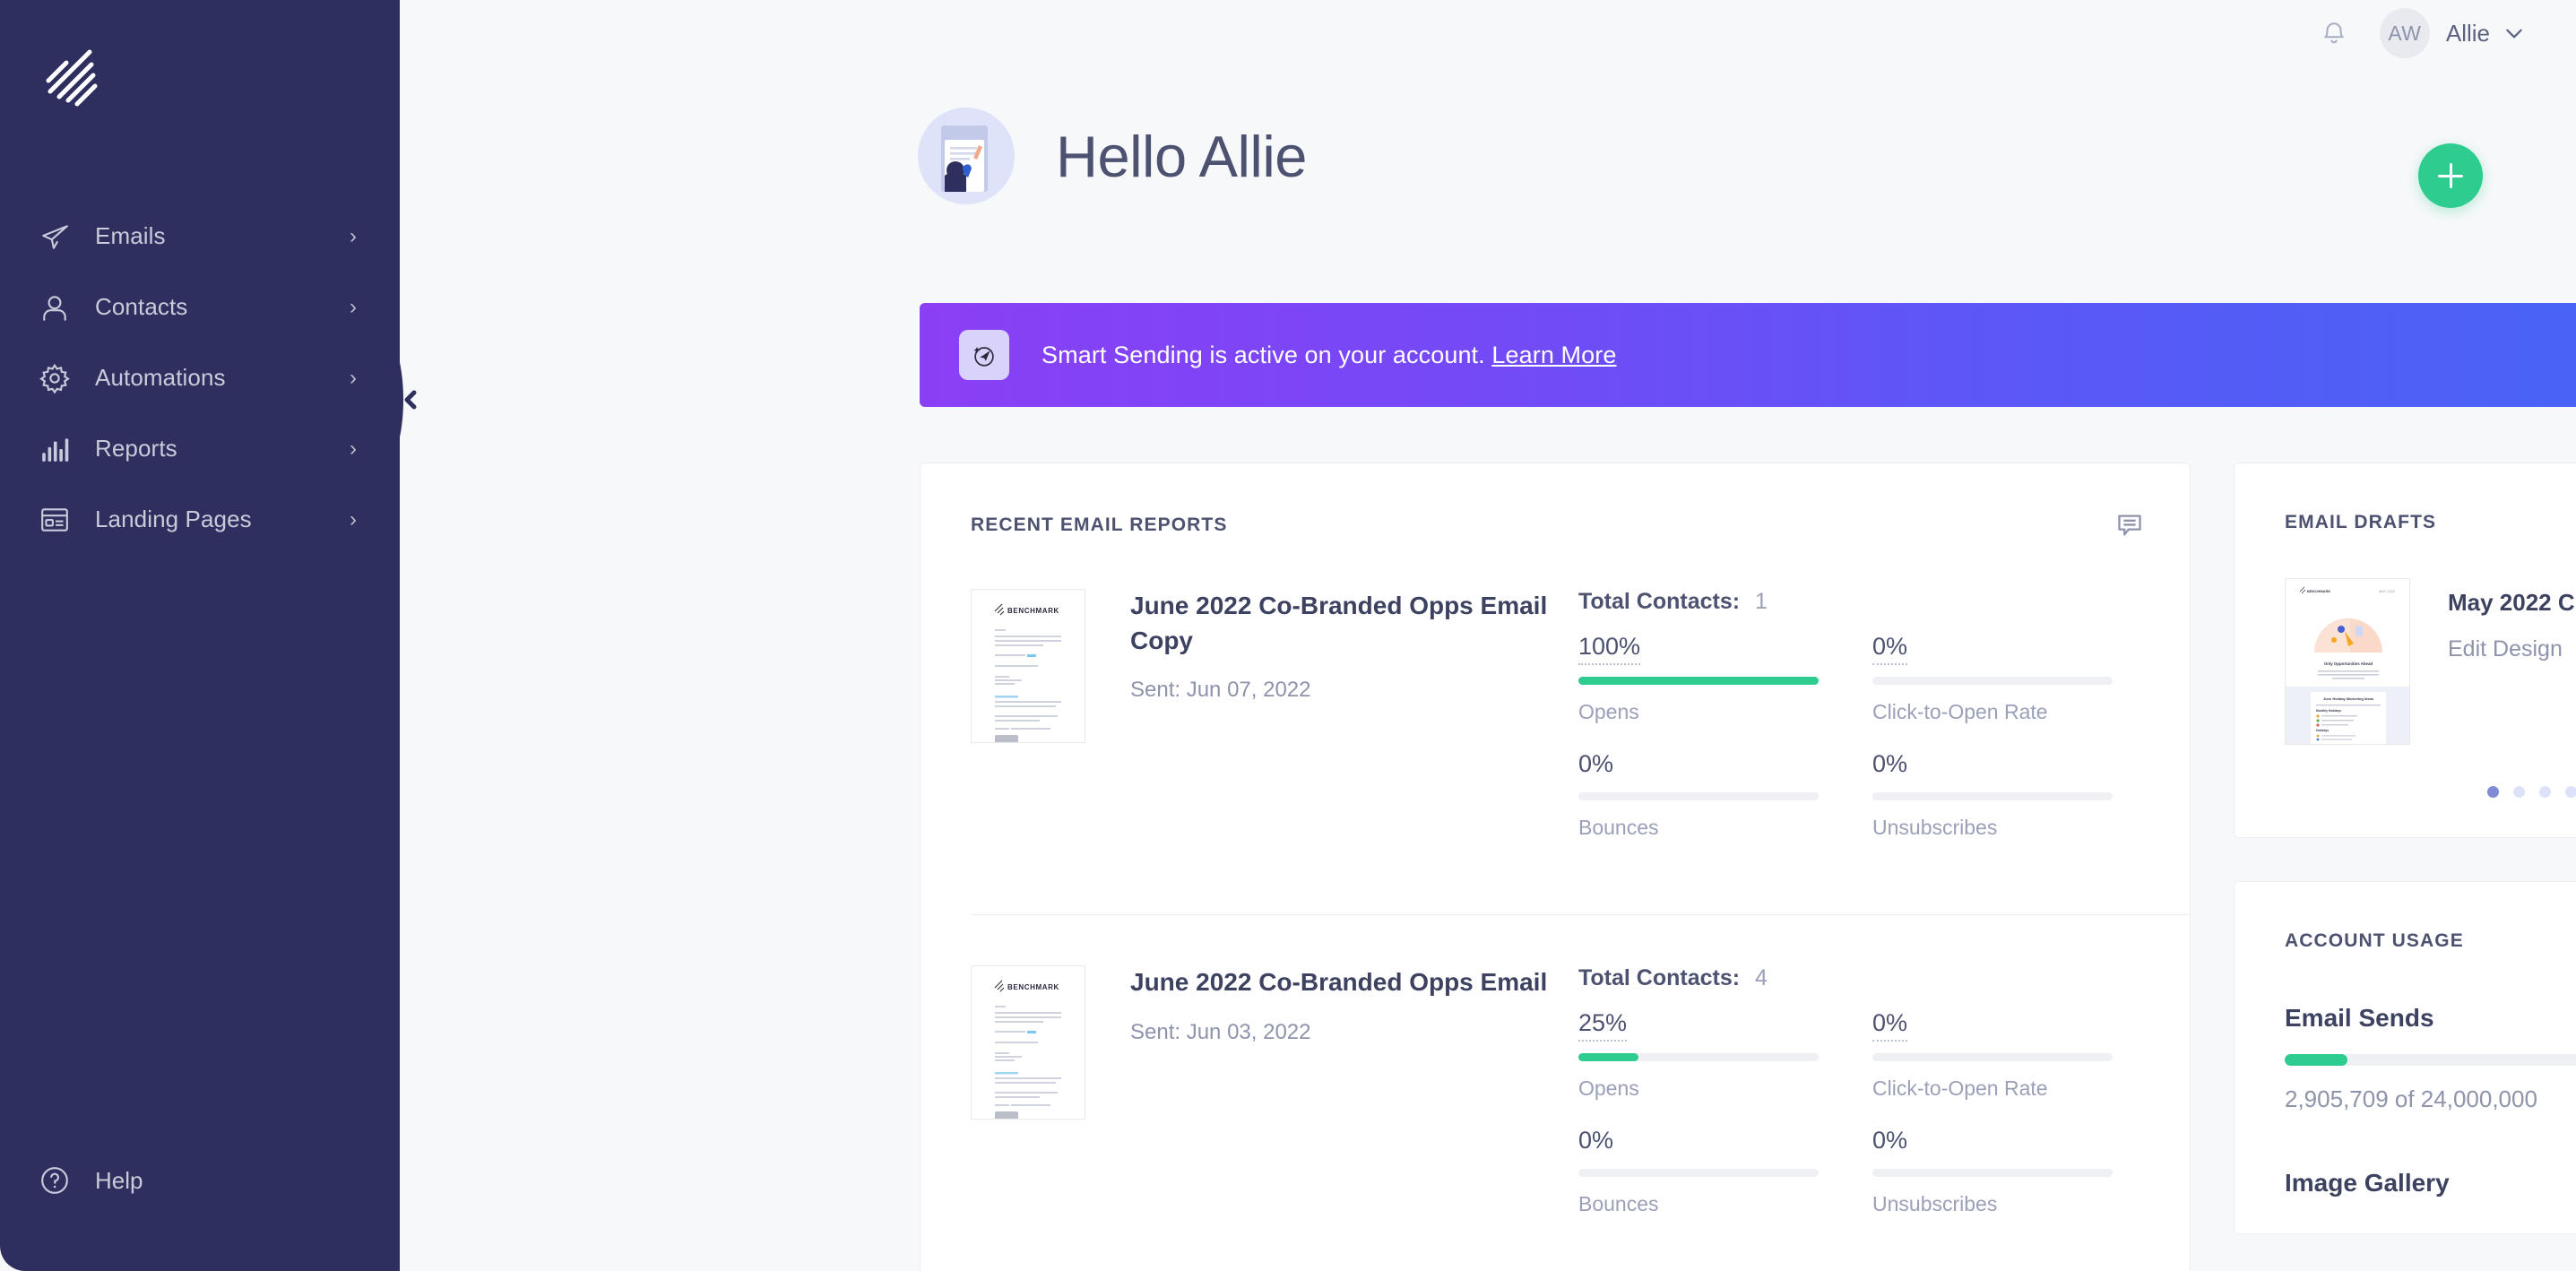  What do you see at coordinates (1488, 33) in the screenshot?
I see `topbar: AW Allie` at bounding box center [1488, 33].